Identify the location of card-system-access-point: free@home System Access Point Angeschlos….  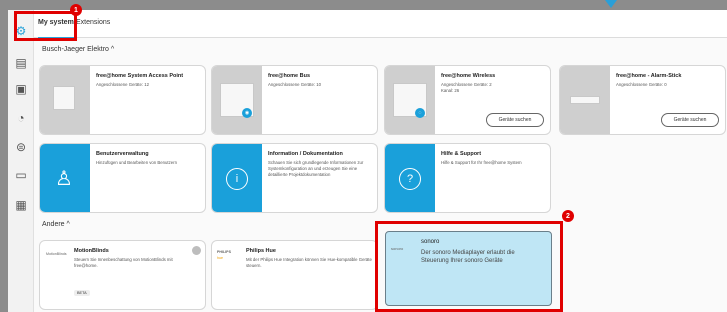
(122, 100).